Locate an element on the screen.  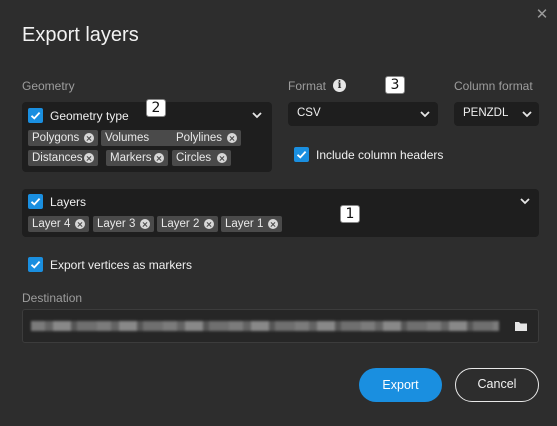
layers-checkbox is located at coordinates (35, 201).